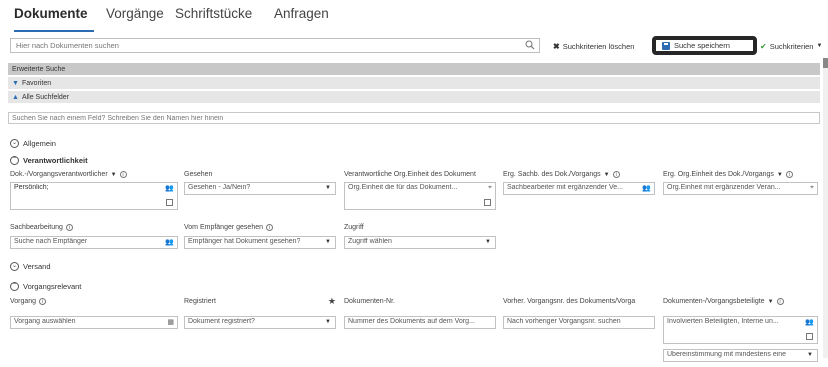  I want to click on registriert-select: Dokument registriert? ▼, so click(260, 322).